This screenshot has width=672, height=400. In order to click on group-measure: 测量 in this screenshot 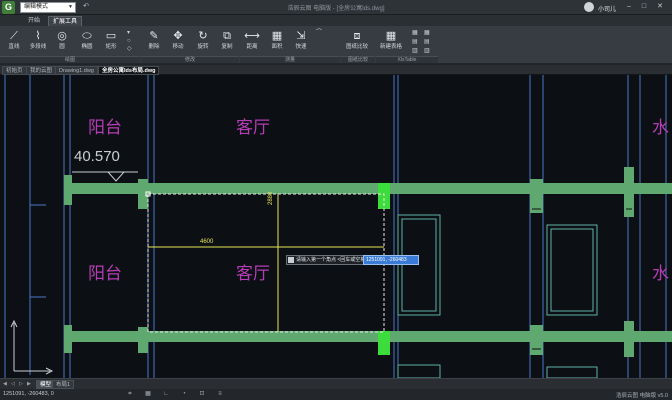, I will do `click(290, 59)`.